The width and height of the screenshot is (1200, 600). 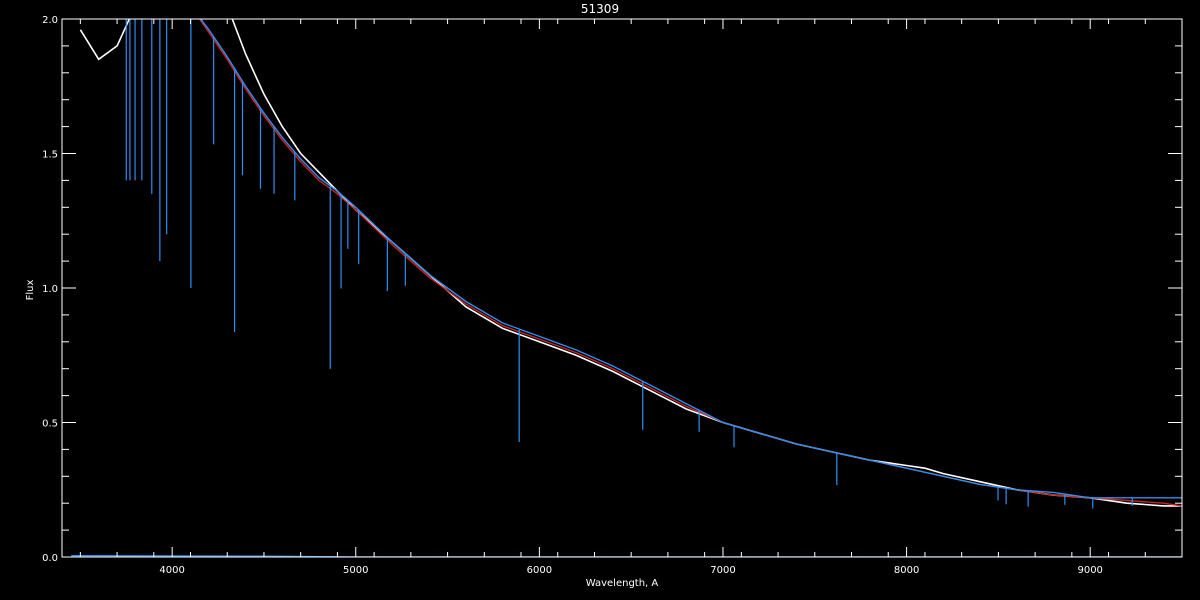 What do you see at coordinates (50, 558) in the screenshot?
I see `y-tick-label: 0.0` at bounding box center [50, 558].